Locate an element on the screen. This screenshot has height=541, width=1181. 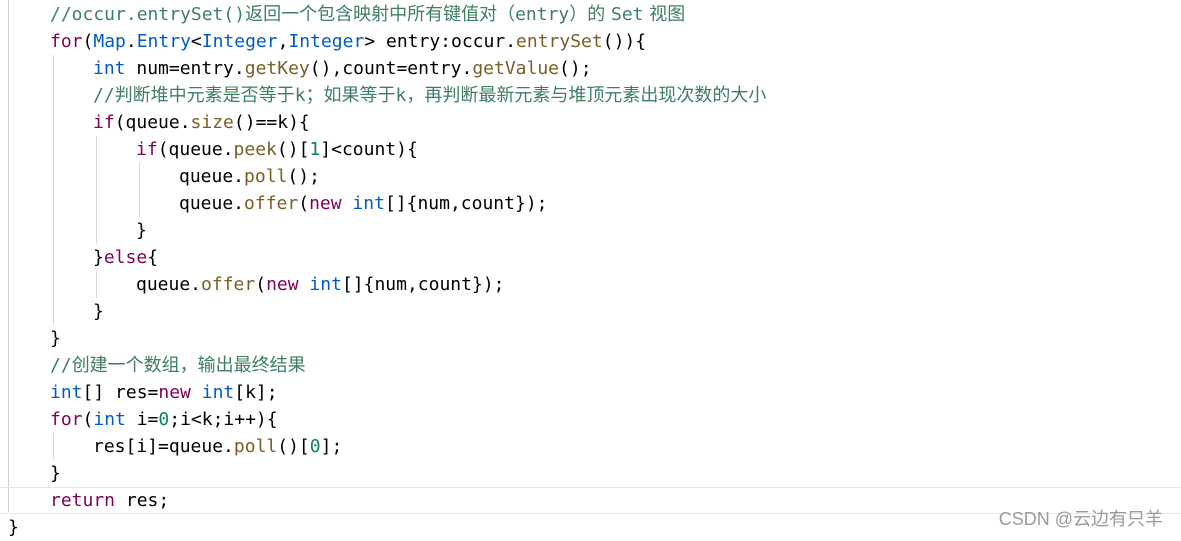
code-token: 1 is located at coordinates (315, 149).